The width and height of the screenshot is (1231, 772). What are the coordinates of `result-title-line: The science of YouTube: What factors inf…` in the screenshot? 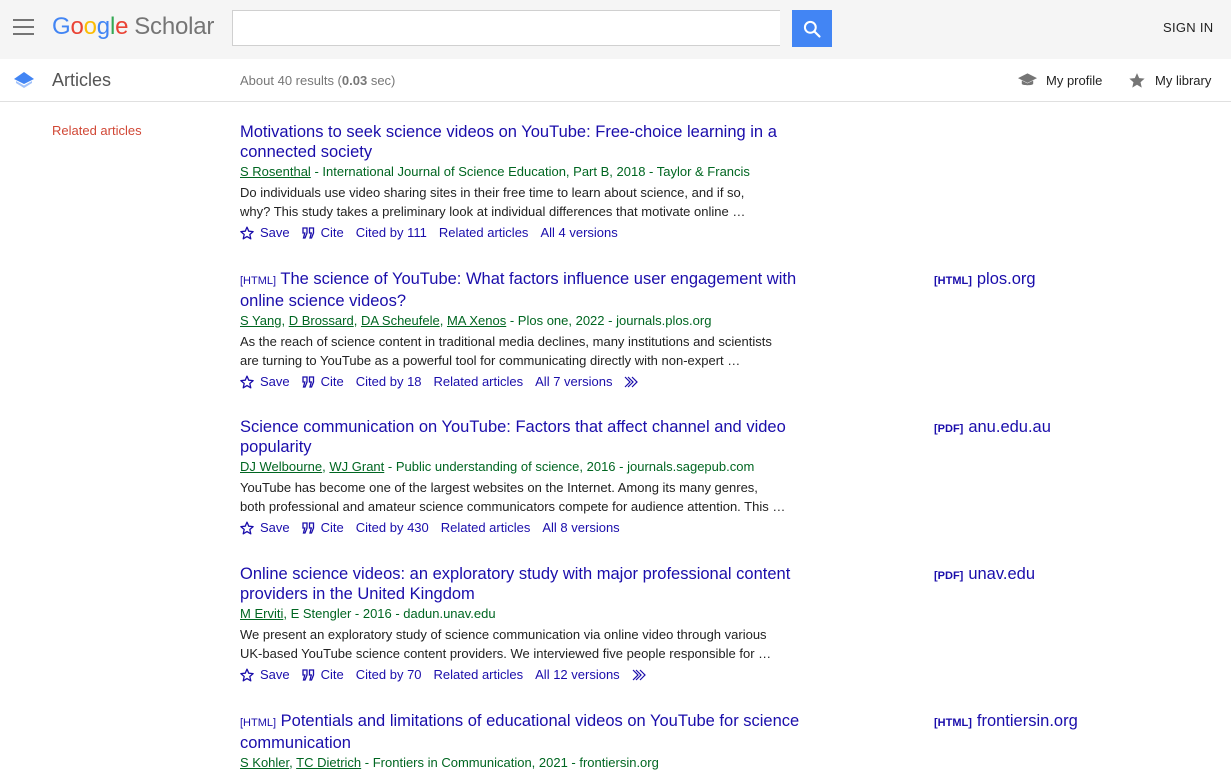 It's located at (538, 279).